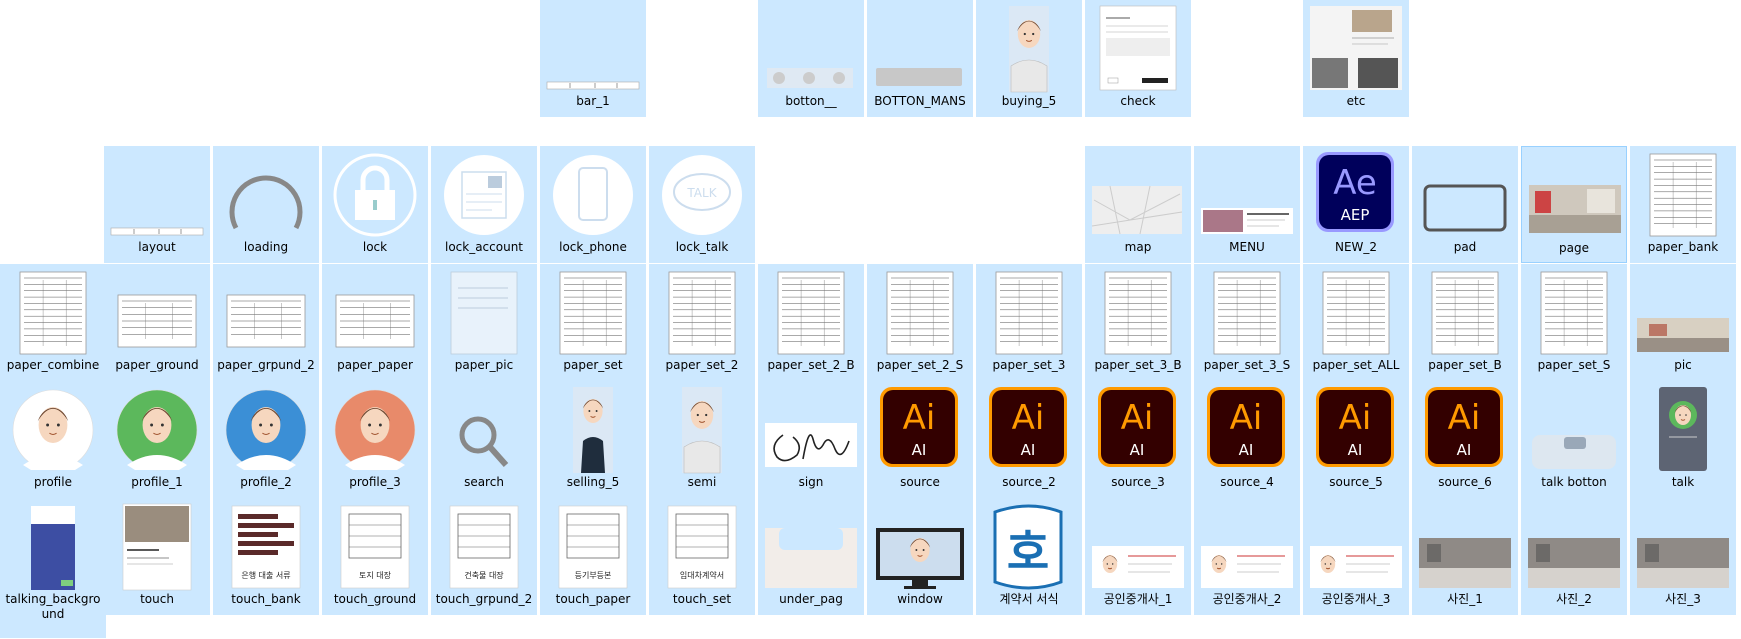  What do you see at coordinates (375, 322) in the screenshot?
I see `file-item: paper_paper` at bounding box center [375, 322].